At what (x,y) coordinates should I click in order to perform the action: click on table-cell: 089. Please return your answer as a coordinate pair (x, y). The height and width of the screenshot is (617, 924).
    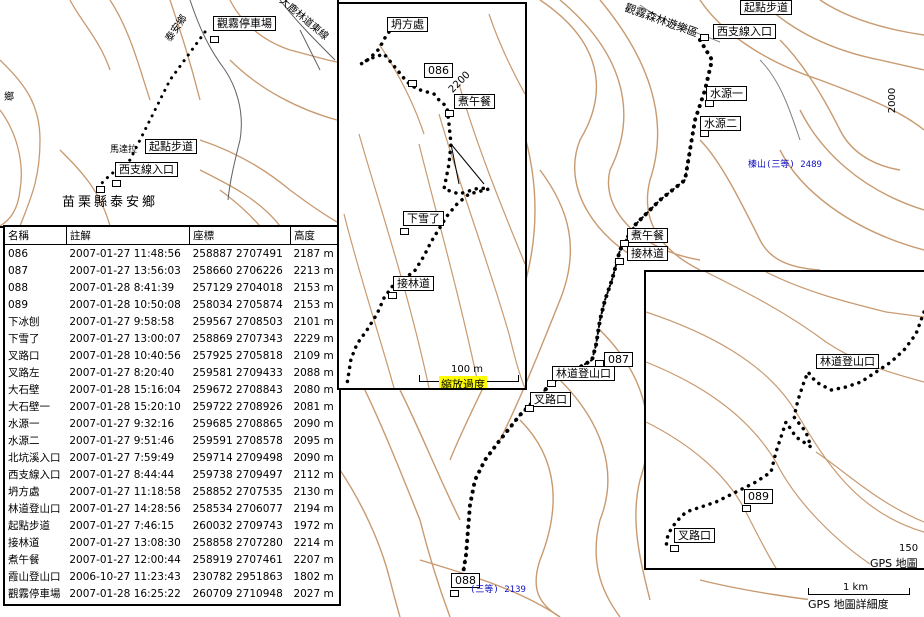
    Looking at the image, I should click on (18, 304).